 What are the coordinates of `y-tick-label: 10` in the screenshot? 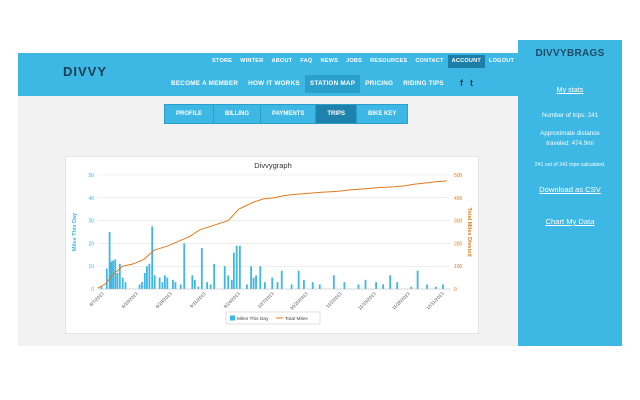 It's located at (91, 267).